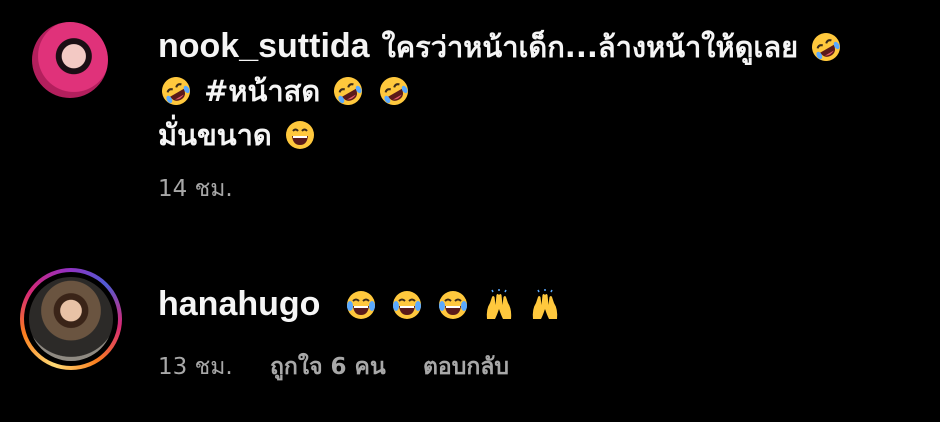  What do you see at coordinates (300, 135) in the screenshot?
I see `grin-emoji-icon` at bounding box center [300, 135].